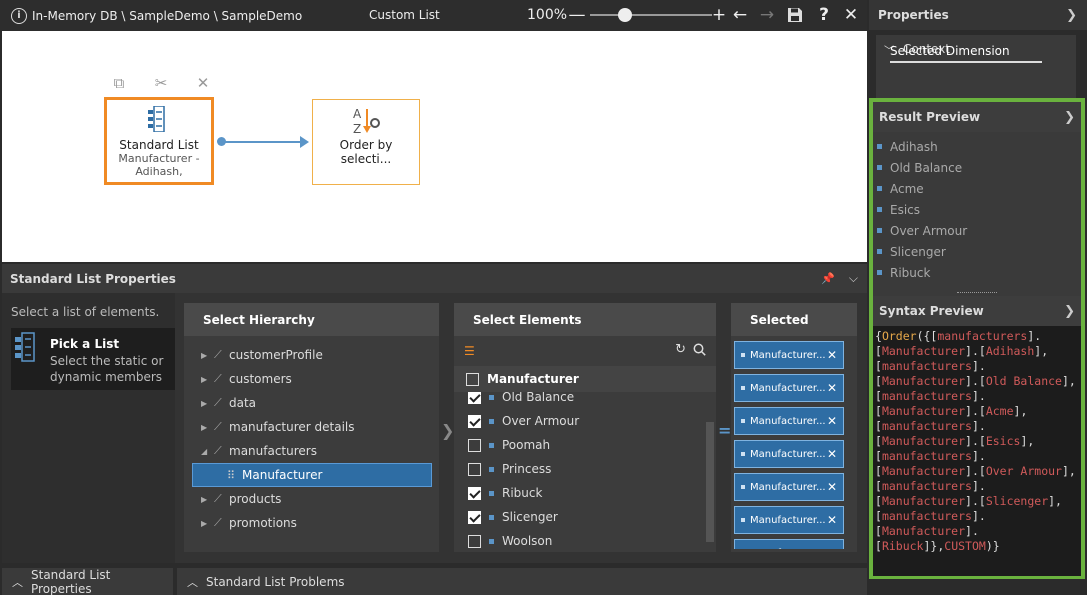 The height and width of the screenshot is (595, 1087). I want to click on element-item: Slicenger, so click(585, 517).